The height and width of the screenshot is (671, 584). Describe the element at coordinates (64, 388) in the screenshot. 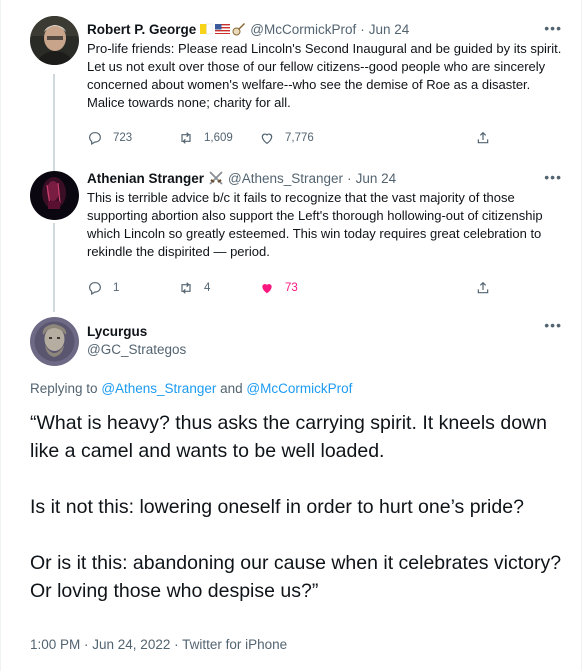

I see `replying-prefix: Replying to` at that location.